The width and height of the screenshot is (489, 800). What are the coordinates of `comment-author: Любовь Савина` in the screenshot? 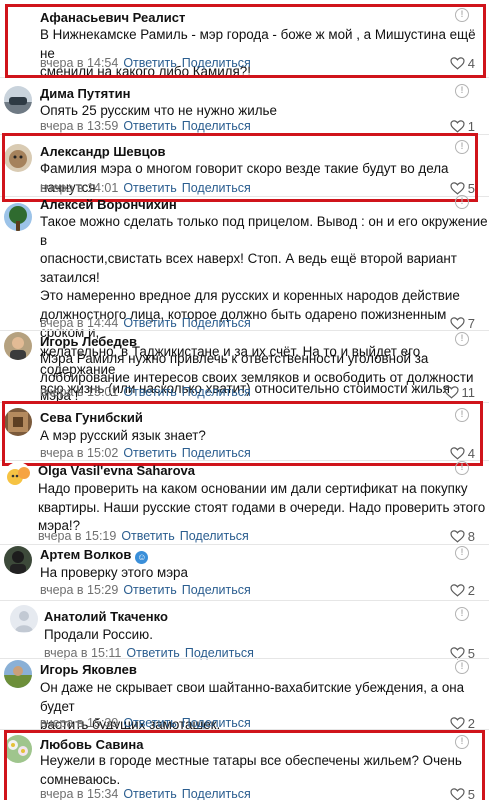 It's located at (91, 744).